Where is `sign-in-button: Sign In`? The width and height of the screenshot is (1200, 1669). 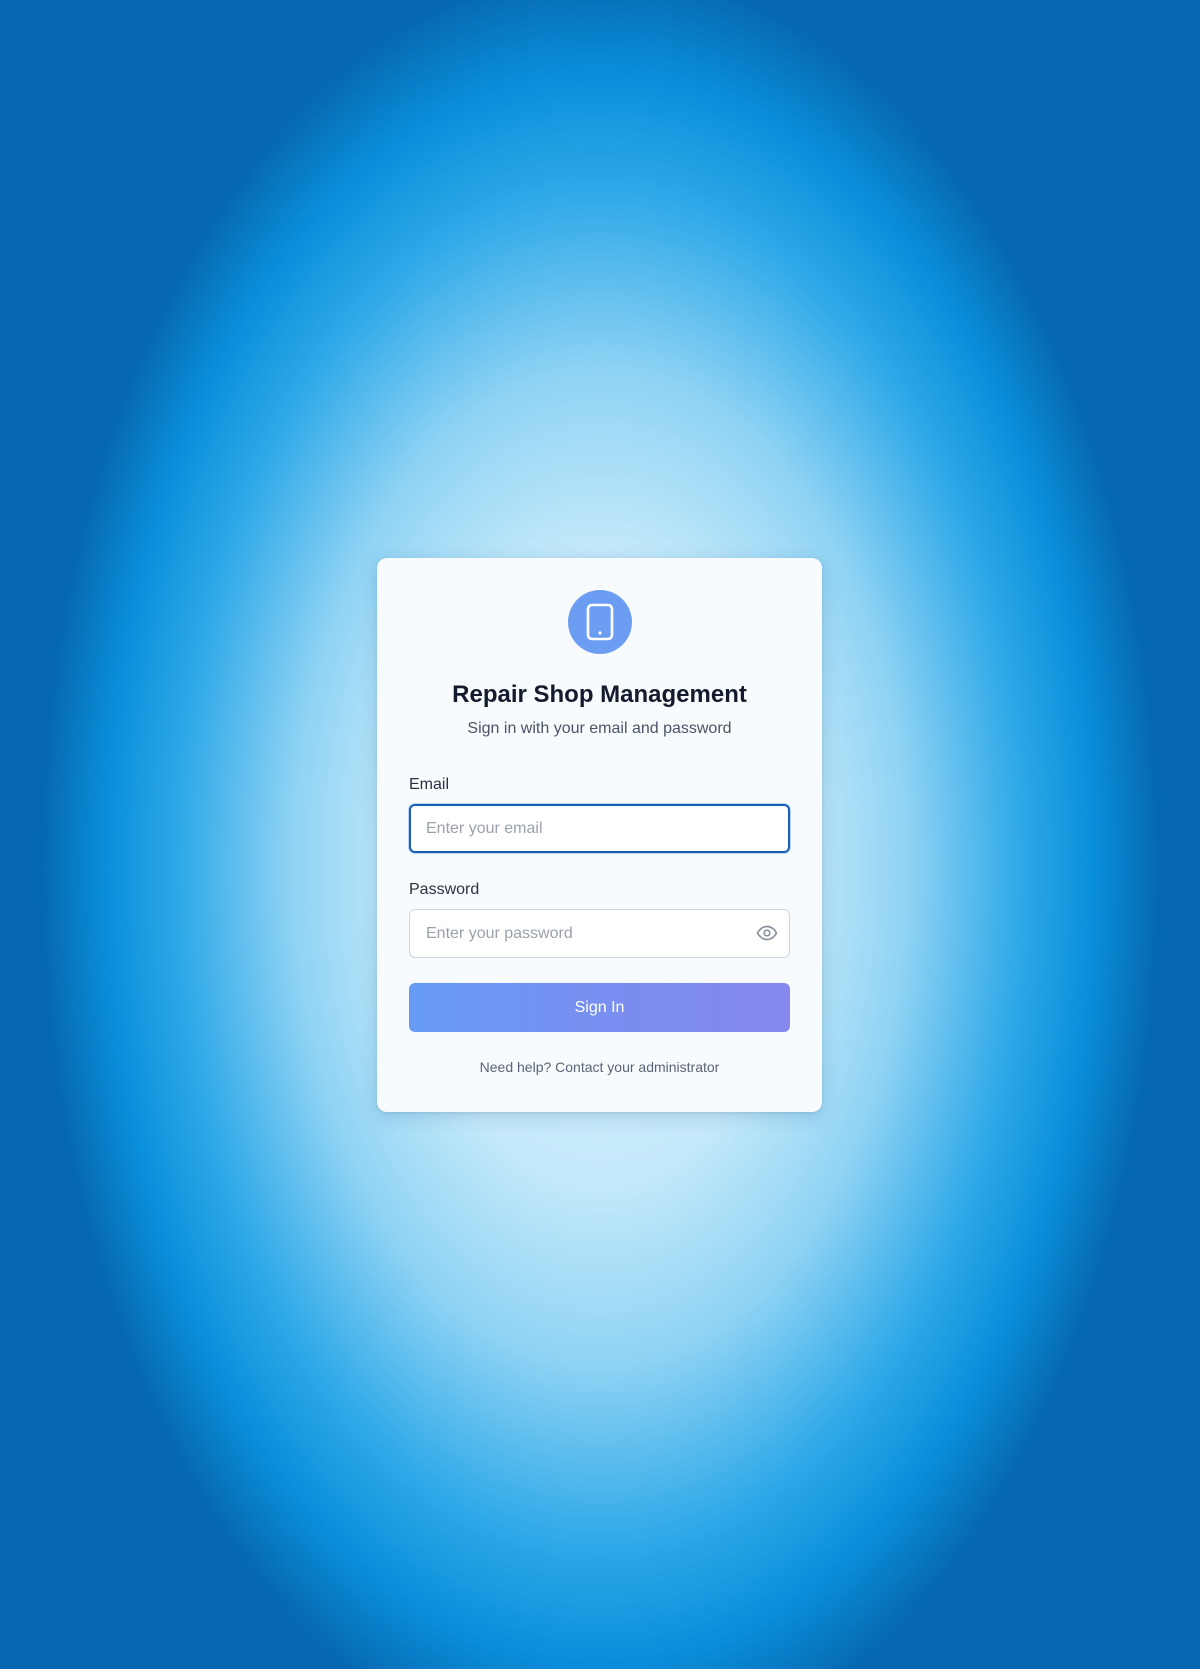 sign-in-button: Sign In is located at coordinates (599, 1007).